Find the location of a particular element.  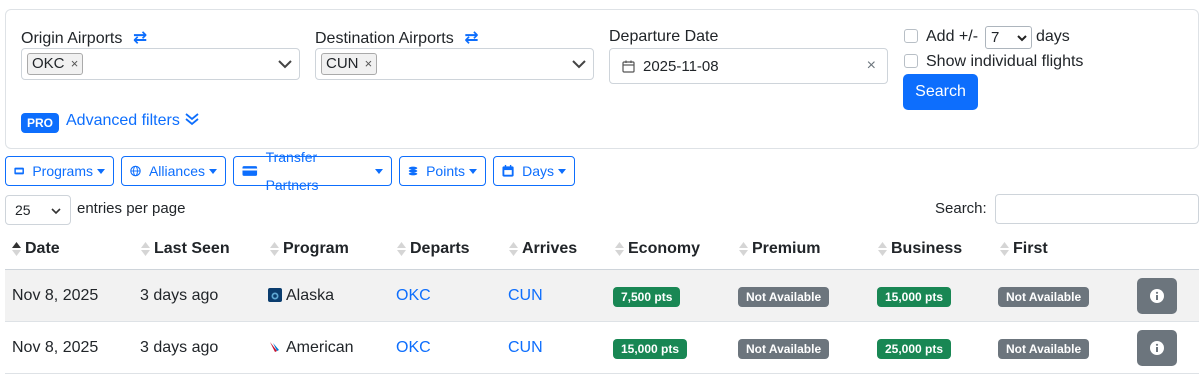

column-header-date: Date is located at coordinates (36, 249).